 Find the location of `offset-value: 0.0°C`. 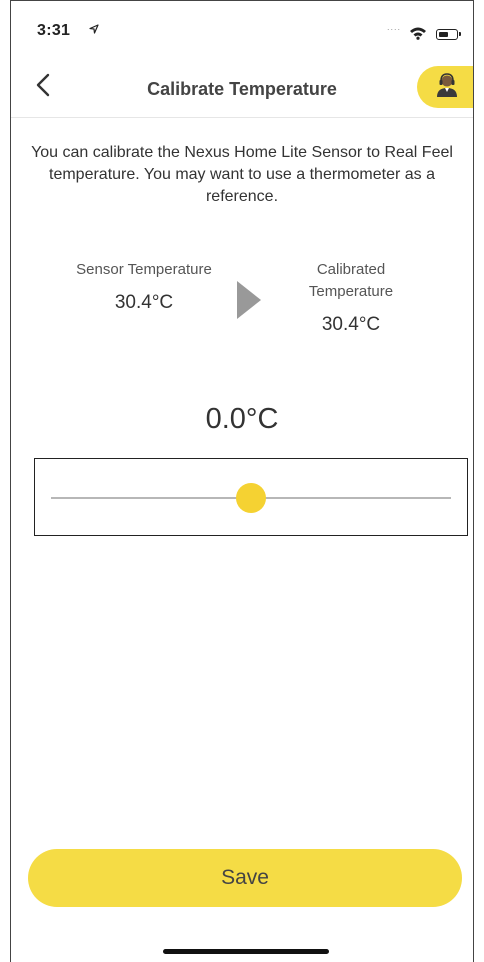

offset-value: 0.0°C is located at coordinates (242, 419).